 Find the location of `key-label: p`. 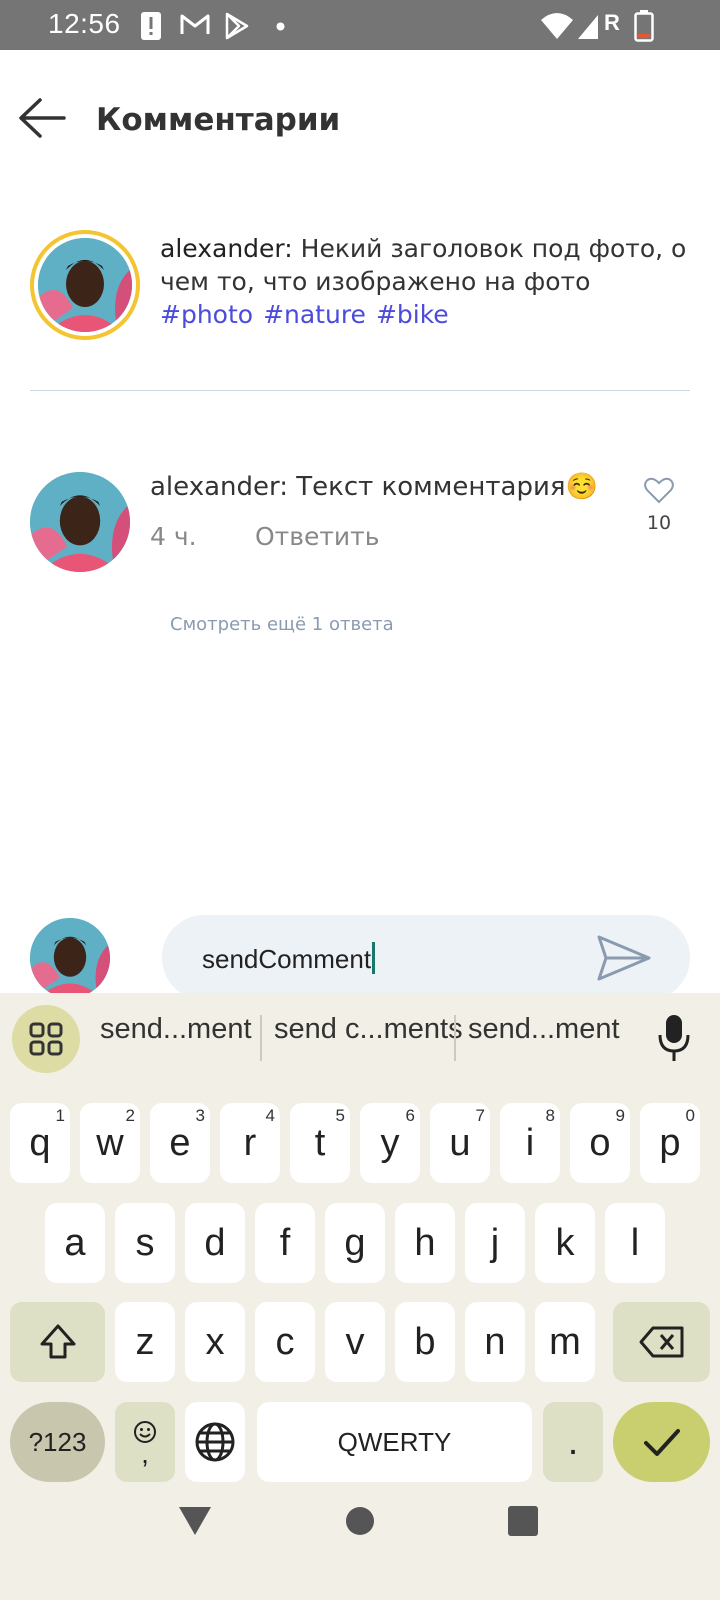

key-label: p is located at coordinates (670, 1142).